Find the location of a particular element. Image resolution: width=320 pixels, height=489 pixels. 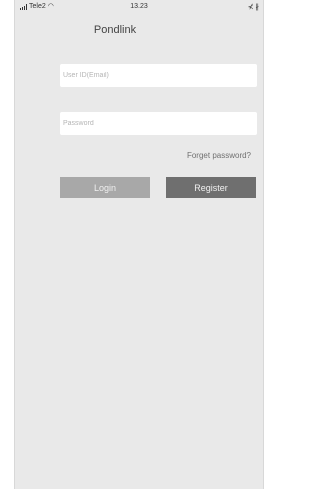

page-title: Pondlink is located at coordinates (115, 30).